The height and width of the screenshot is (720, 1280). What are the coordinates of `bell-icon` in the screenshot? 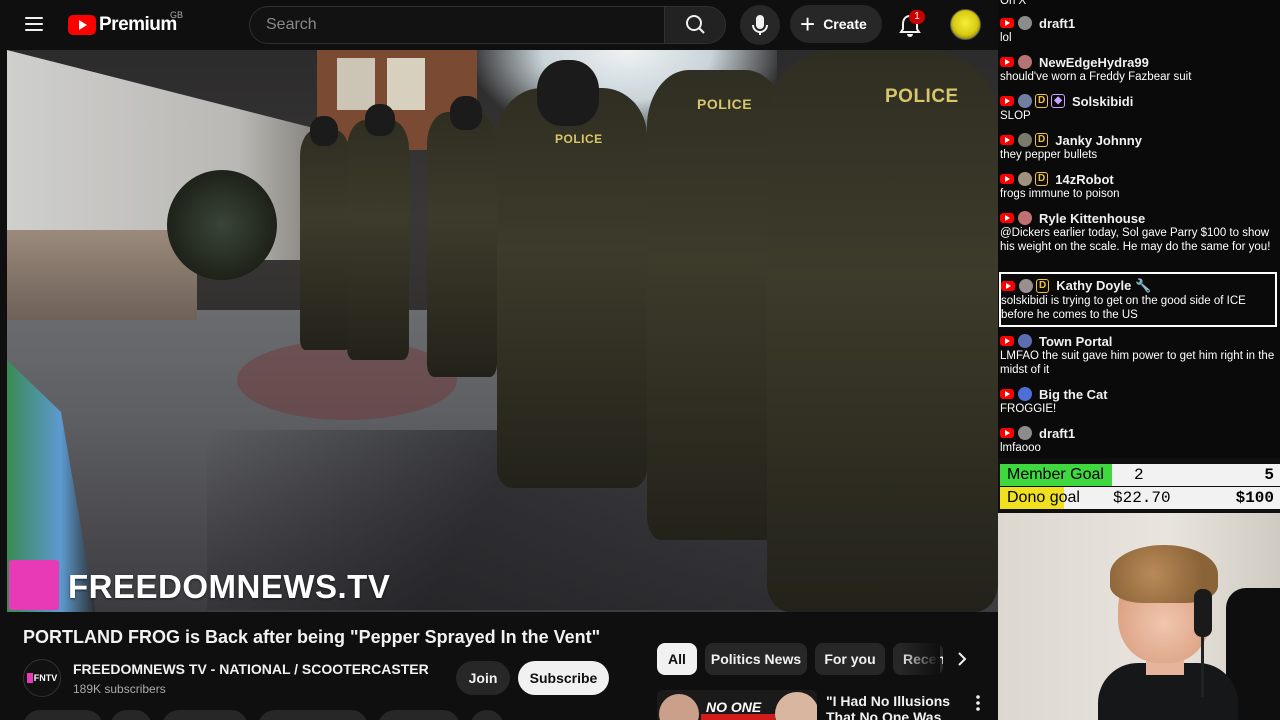 It's located at (910, 25).